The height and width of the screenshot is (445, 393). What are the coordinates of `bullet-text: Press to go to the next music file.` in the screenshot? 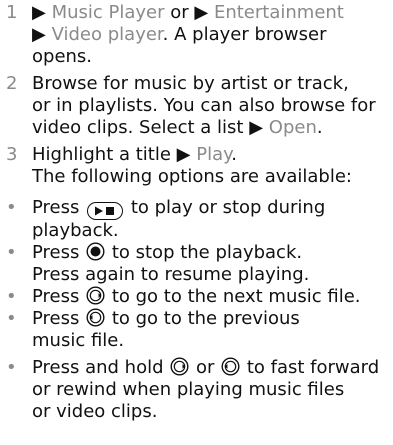 It's located at (212, 297).